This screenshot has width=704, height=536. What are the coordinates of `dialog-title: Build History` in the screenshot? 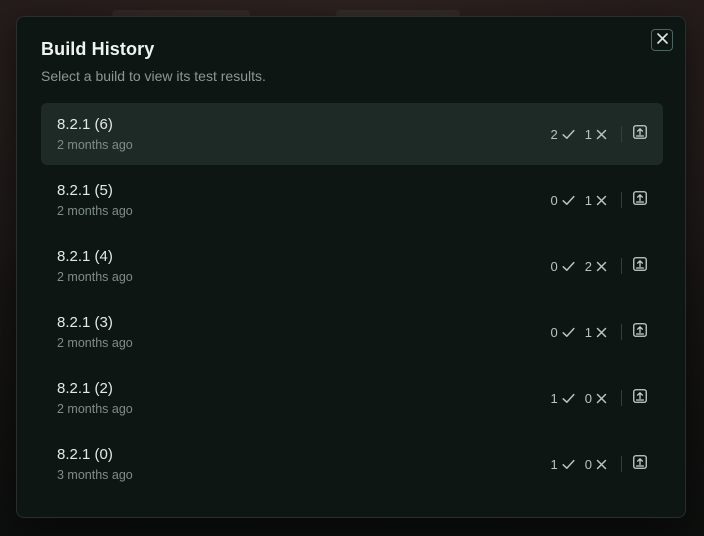 It's located at (98, 49).